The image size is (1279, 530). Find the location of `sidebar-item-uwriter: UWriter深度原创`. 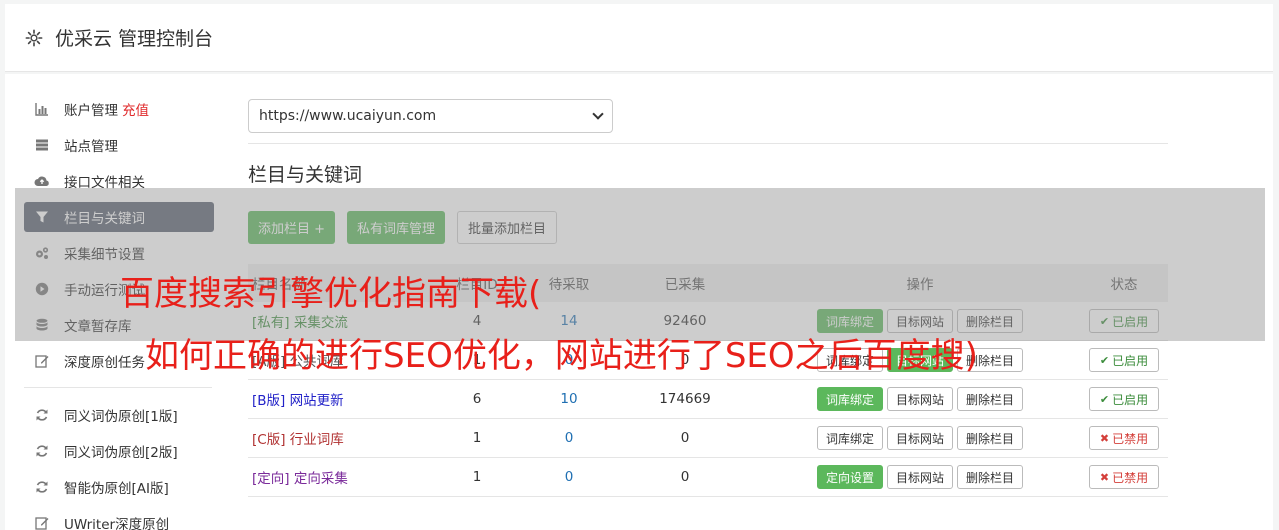

sidebar-item-uwriter: UWriter深度原创 is located at coordinates (119, 519).